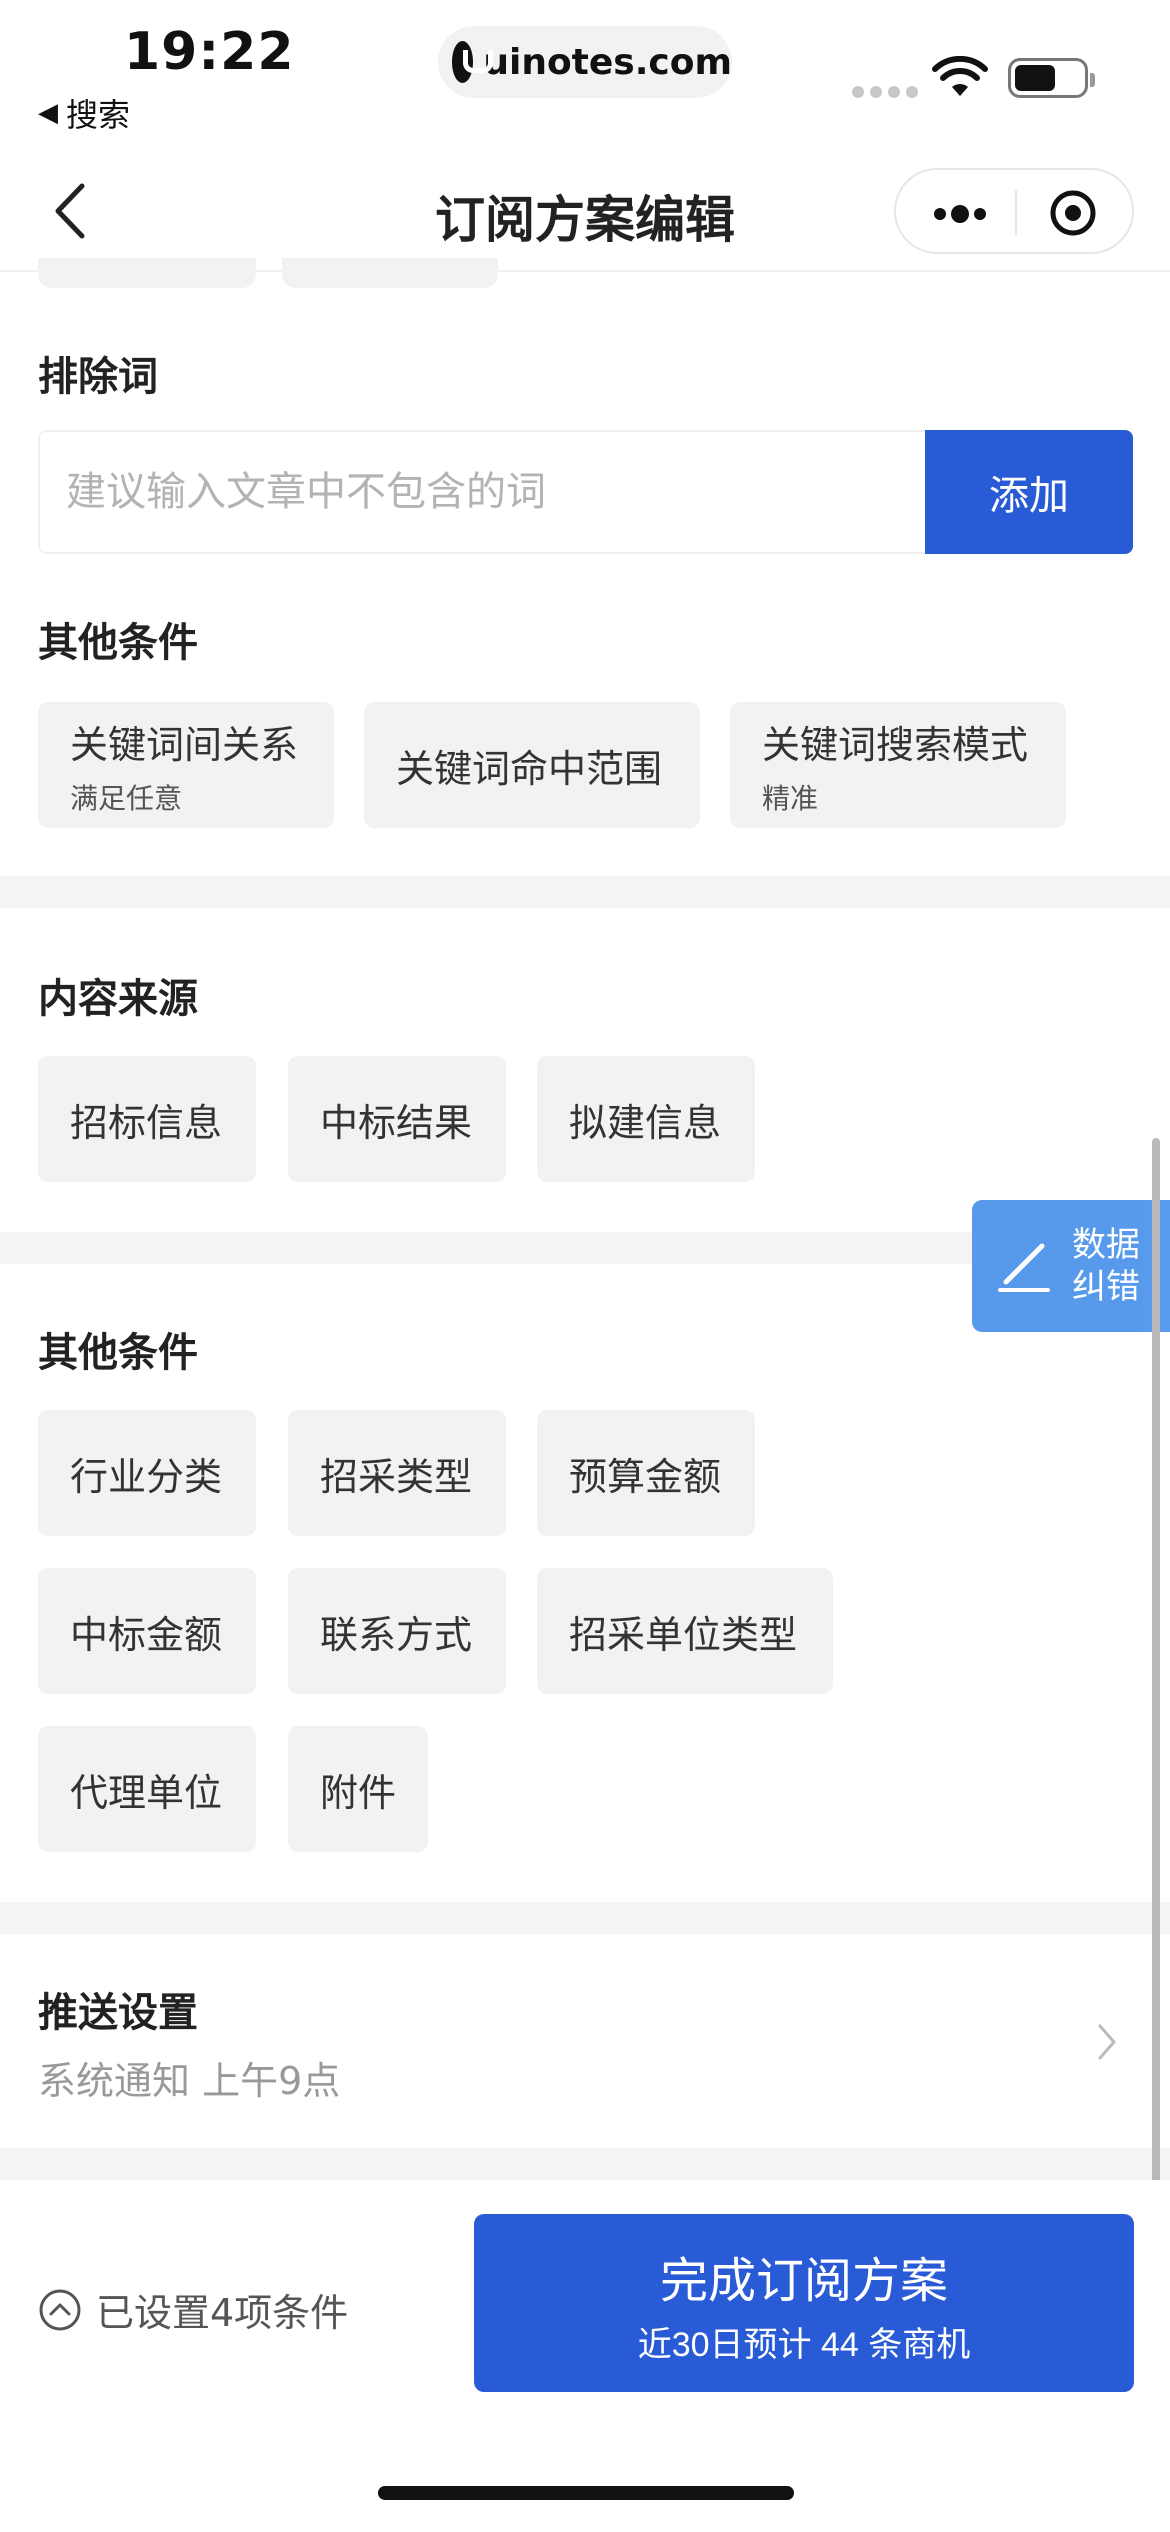  I want to click on condition-chip: 招采单位类型, so click(685, 1631).